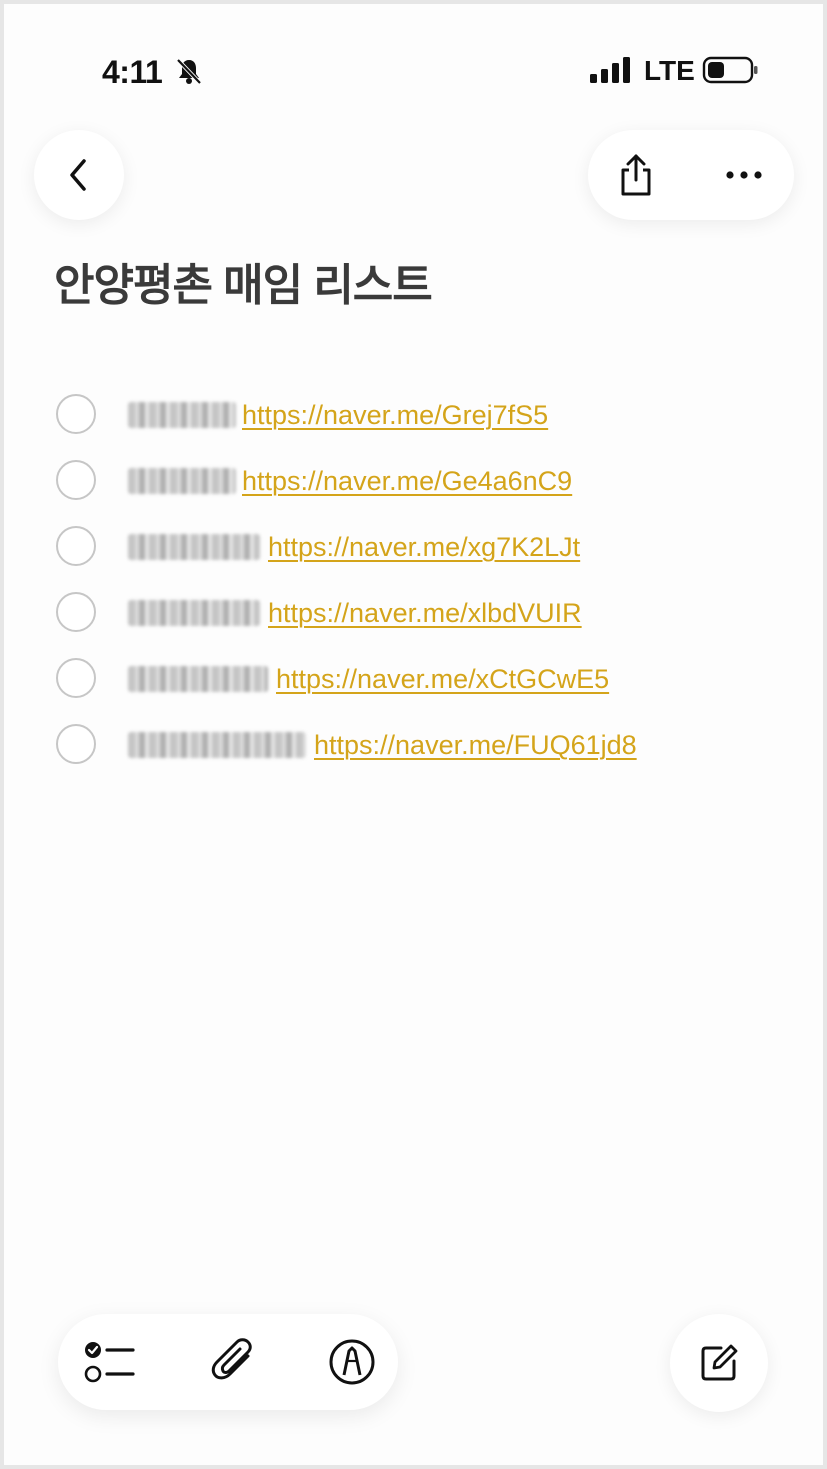  Describe the element at coordinates (691, 175) in the screenshot. I see `note-actions` at that location.